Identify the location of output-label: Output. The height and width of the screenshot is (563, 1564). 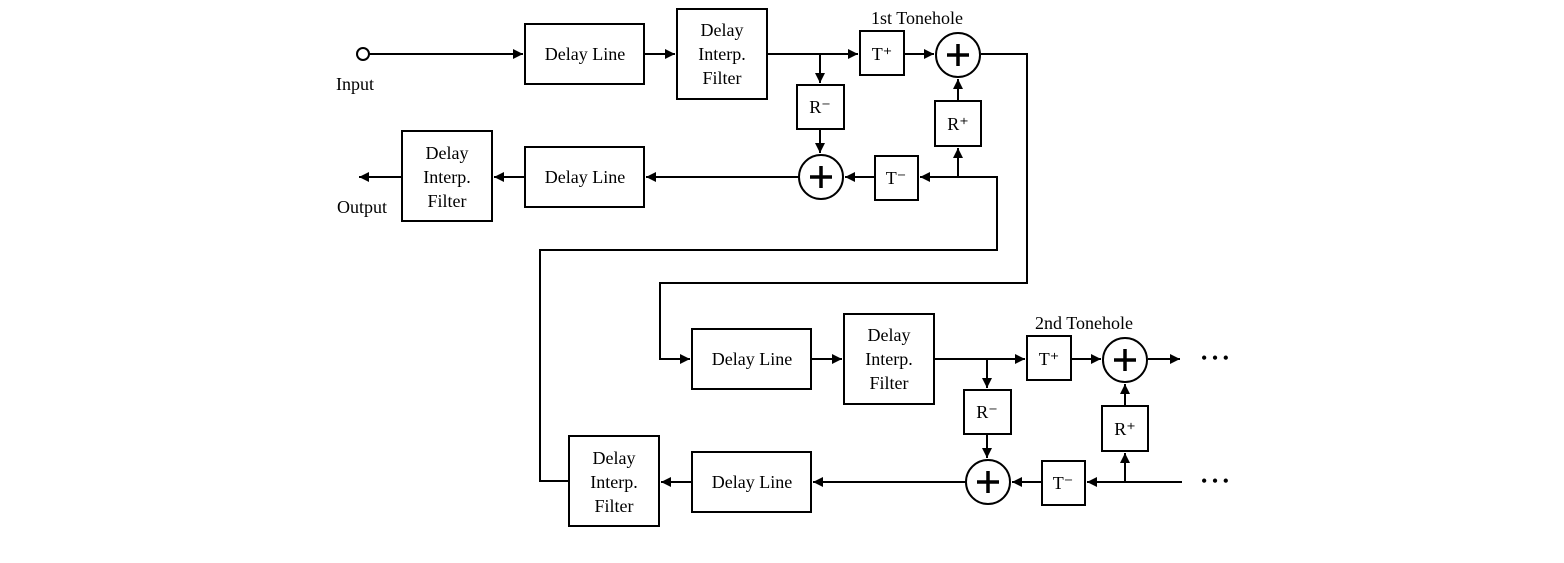
(362, 207).